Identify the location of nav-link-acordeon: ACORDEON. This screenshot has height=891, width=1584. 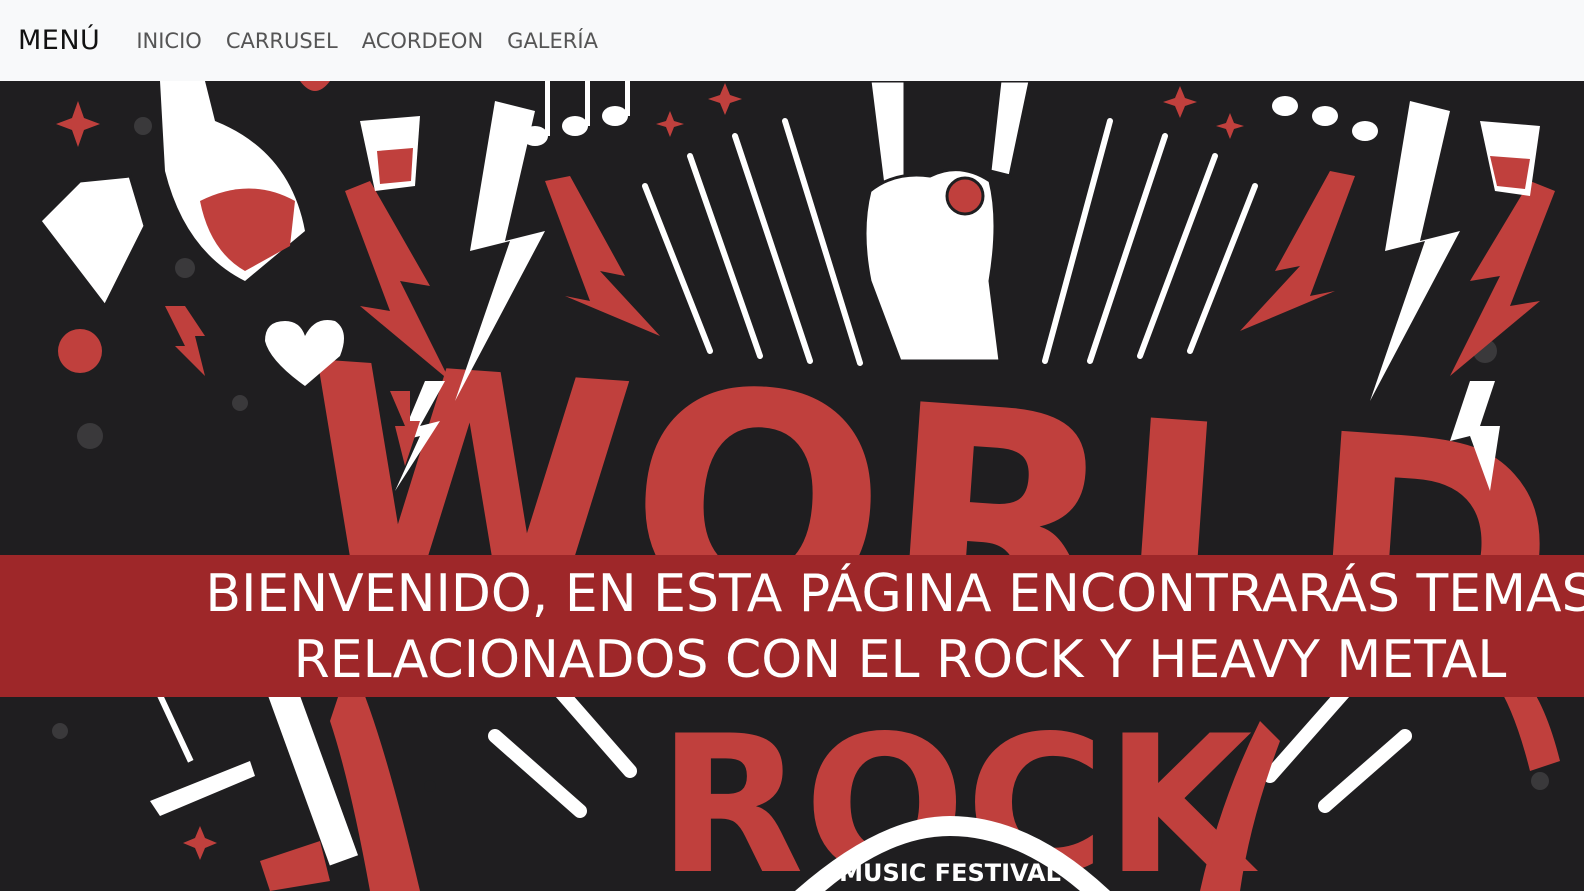
(422, 41).